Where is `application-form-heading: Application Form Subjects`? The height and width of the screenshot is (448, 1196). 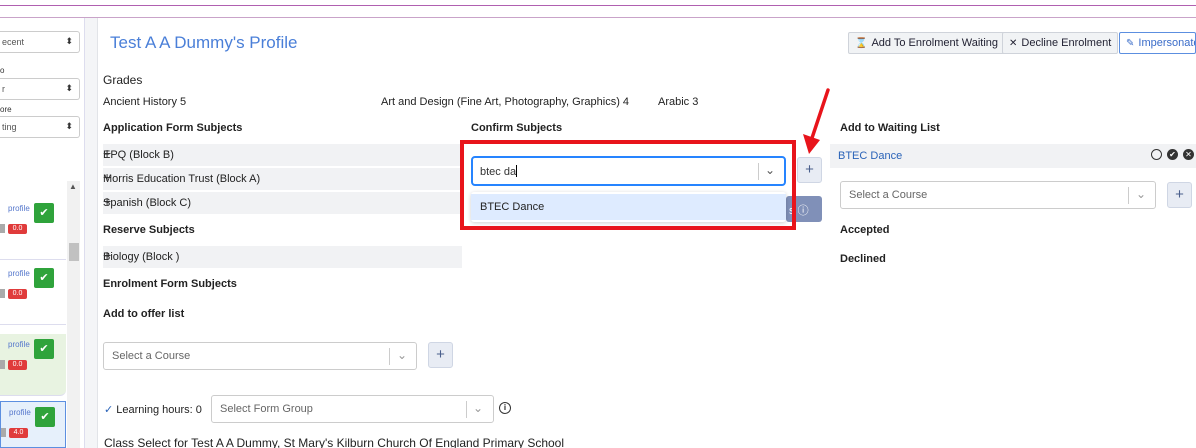 application-form-heading: Application Form Subjects is located at coordinates (173, 128).